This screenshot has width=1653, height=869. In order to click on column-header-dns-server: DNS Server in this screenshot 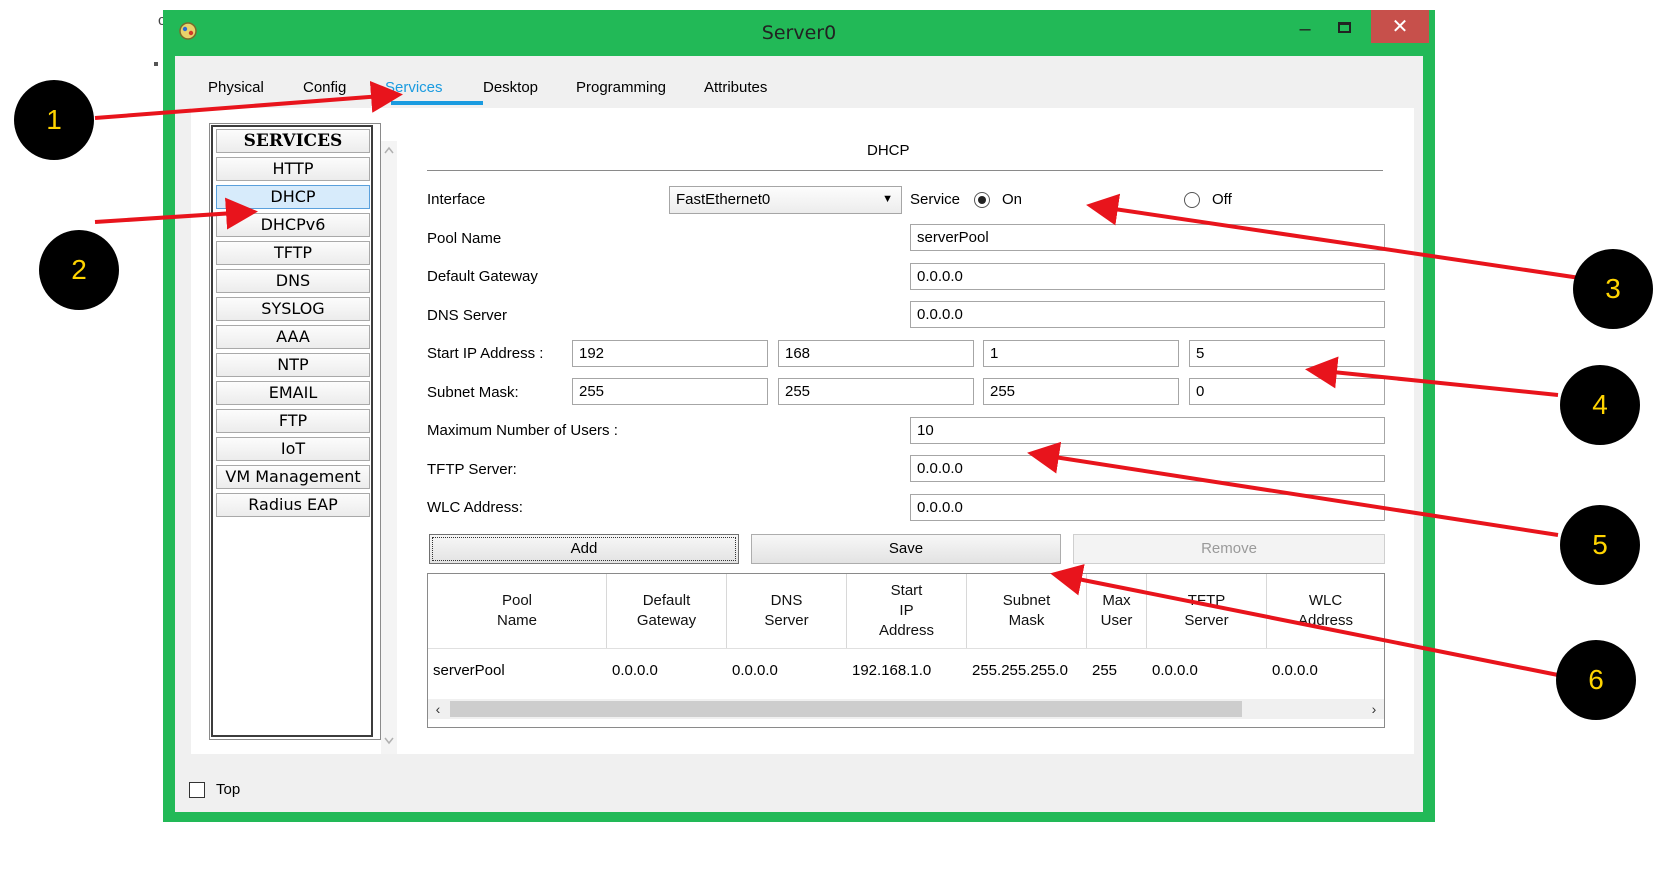, I will do `click(787, 611)`.